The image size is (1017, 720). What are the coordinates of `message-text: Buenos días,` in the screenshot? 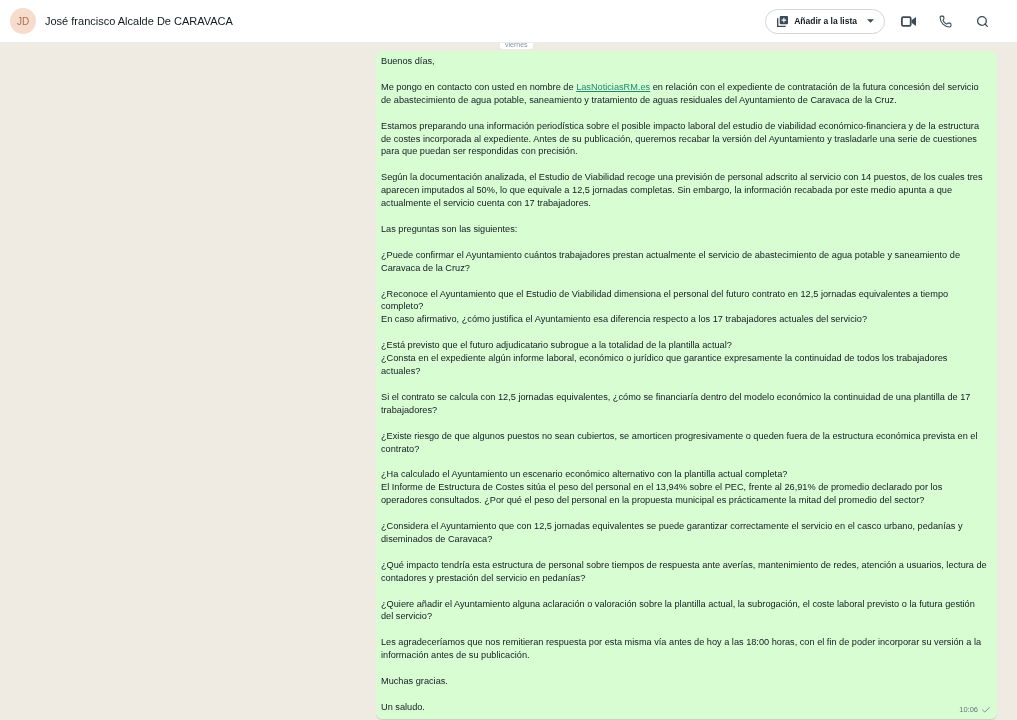 It's located at (408, 61).